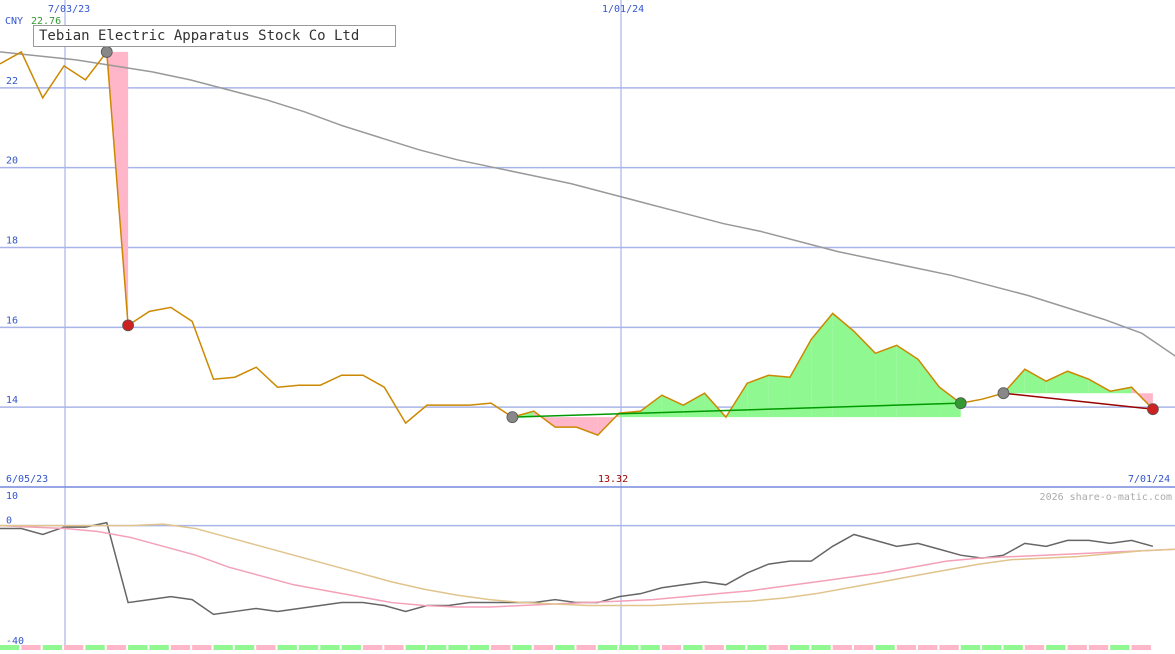  What do you see at coordinates (12, 320) in the screenshot?
I see `y-tick-label: 16` at bounding box center [12, 320].